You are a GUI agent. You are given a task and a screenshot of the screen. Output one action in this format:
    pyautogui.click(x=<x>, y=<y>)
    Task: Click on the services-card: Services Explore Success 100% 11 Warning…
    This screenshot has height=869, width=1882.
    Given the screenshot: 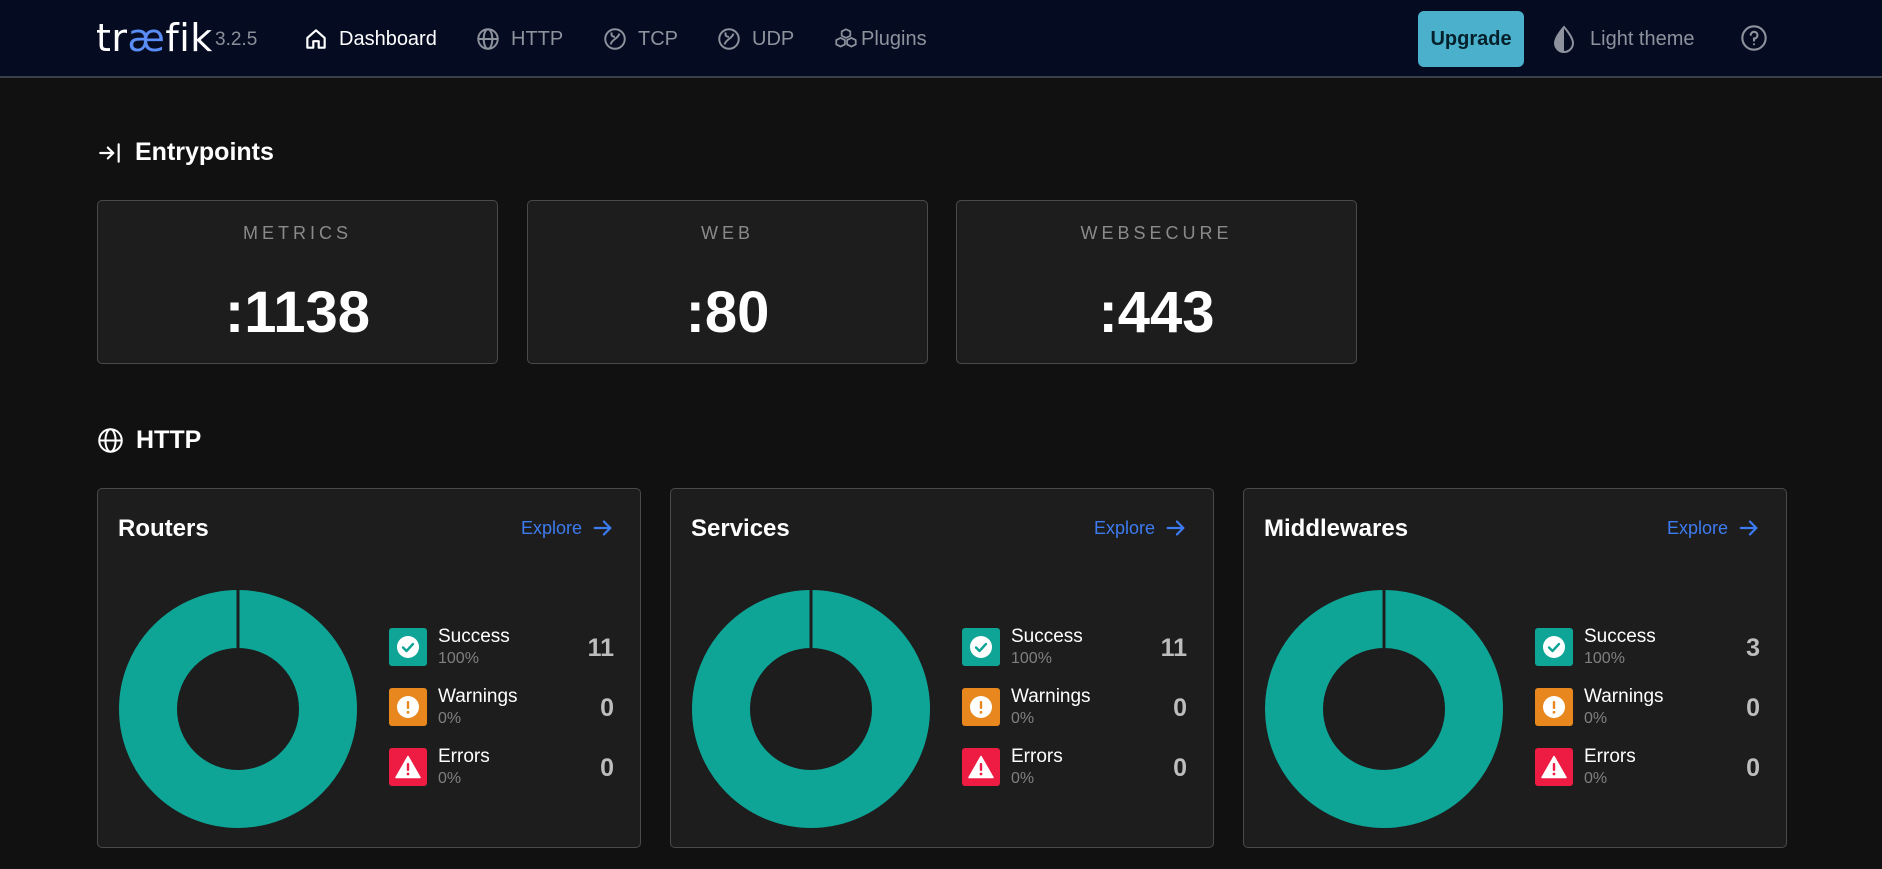 What is the action you would take?
    pyautogui.click(x=942, y=668)
    